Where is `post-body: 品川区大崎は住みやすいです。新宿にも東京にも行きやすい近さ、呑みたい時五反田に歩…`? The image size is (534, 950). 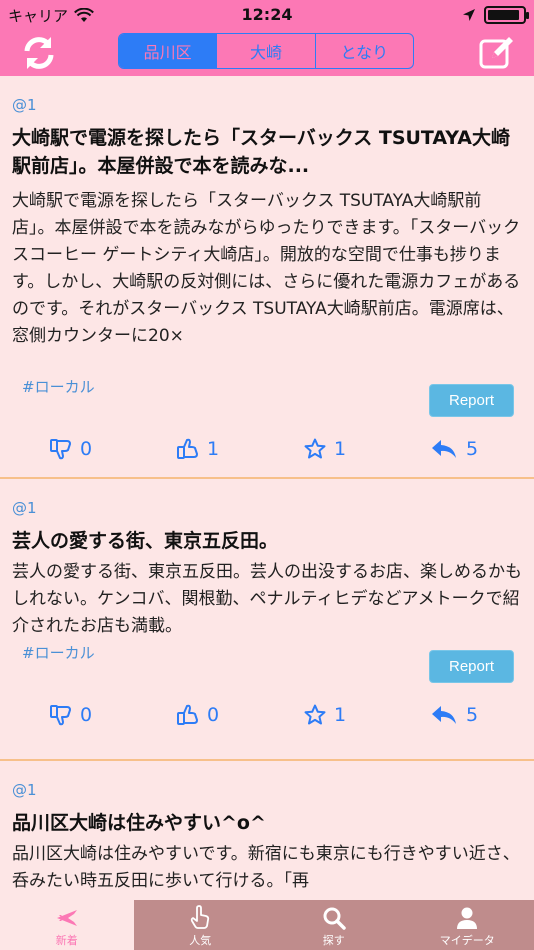 post-body: 品川区大崎は住みやすいです。新宿にも東京にも行きやすい近さ、呑みたい時五反田に歩… is located at coordinates (266, 867).